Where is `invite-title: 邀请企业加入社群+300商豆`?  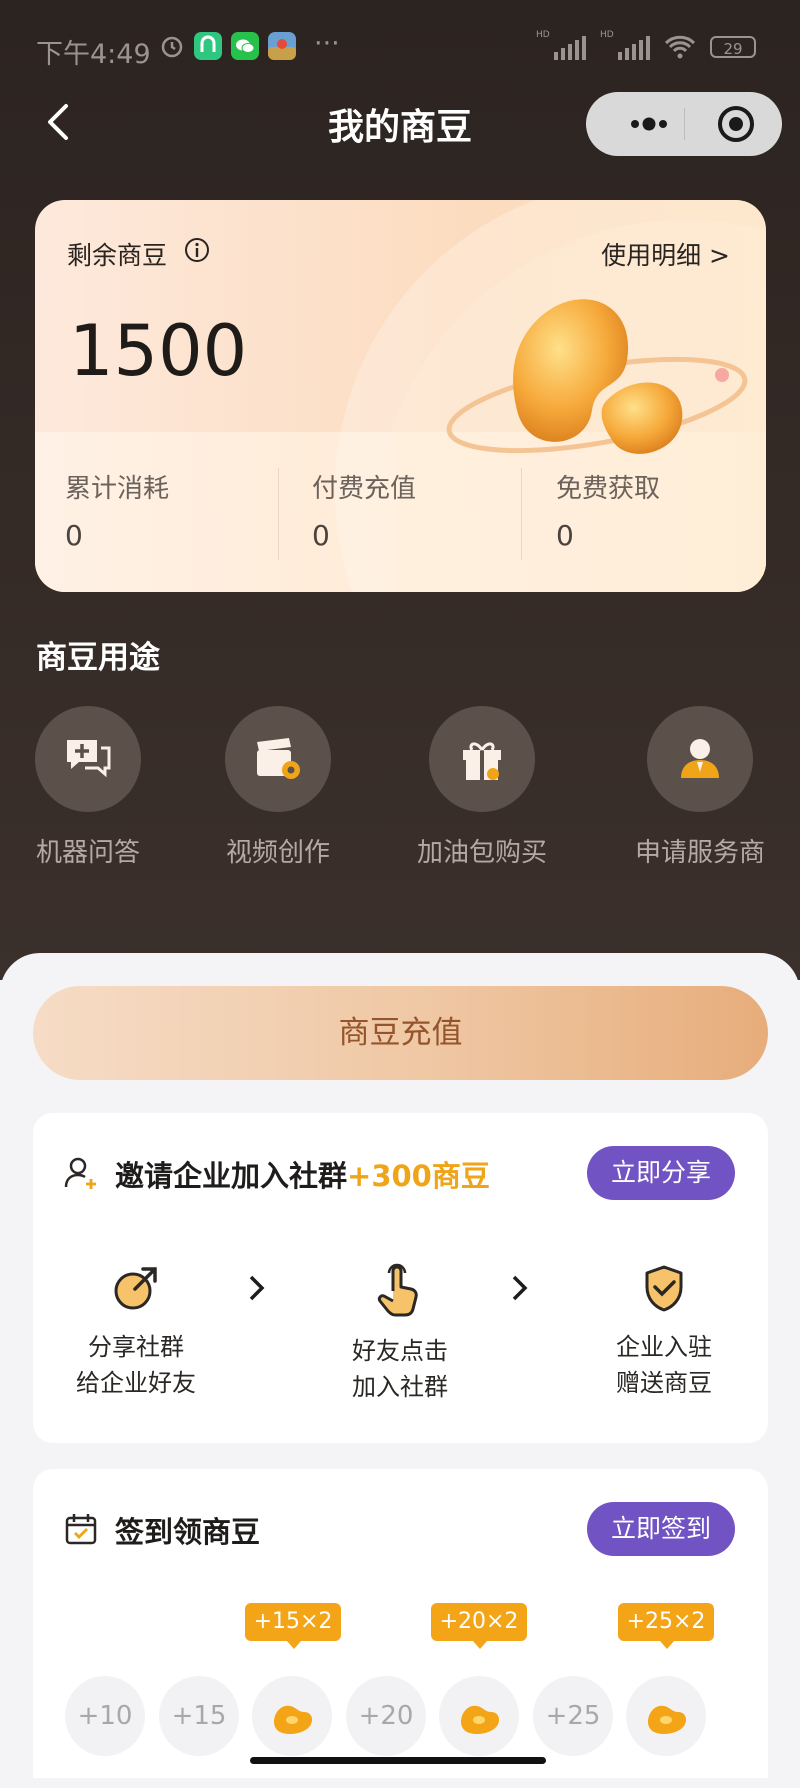 invite-title: 邀请企业加入社群+300商豆 is located at coordinates (302, 1176).